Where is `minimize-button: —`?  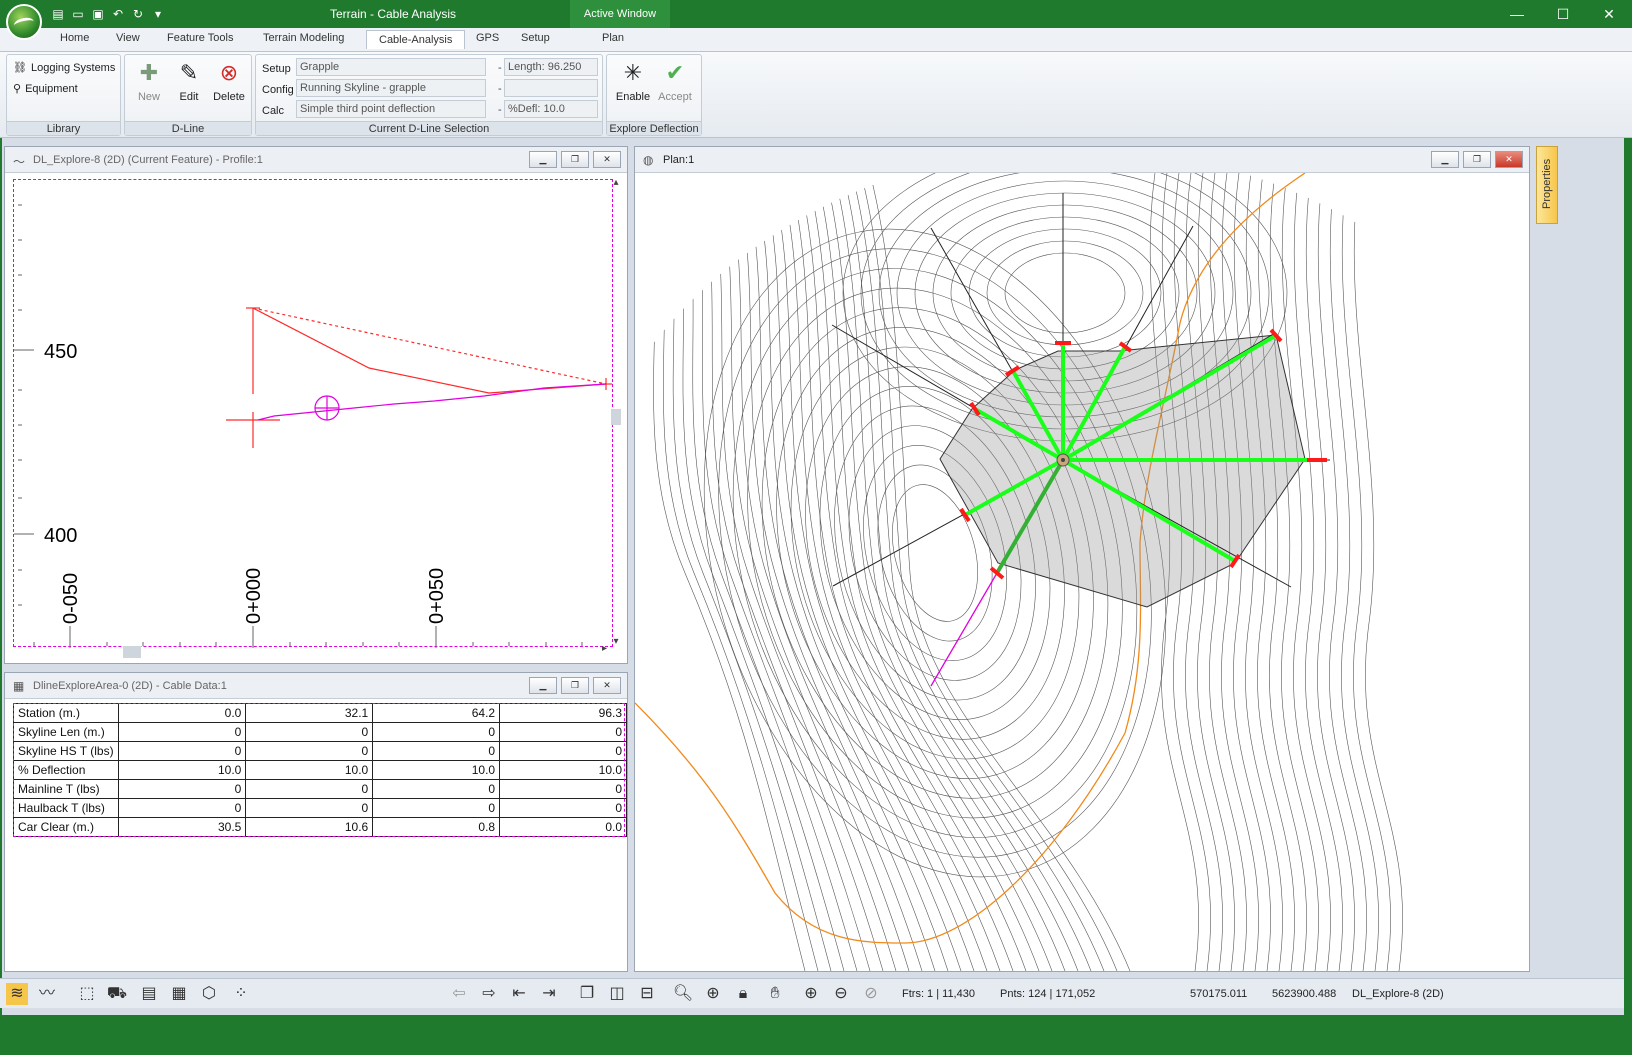 minimize-button: — is located at coordinates (1517, 14).